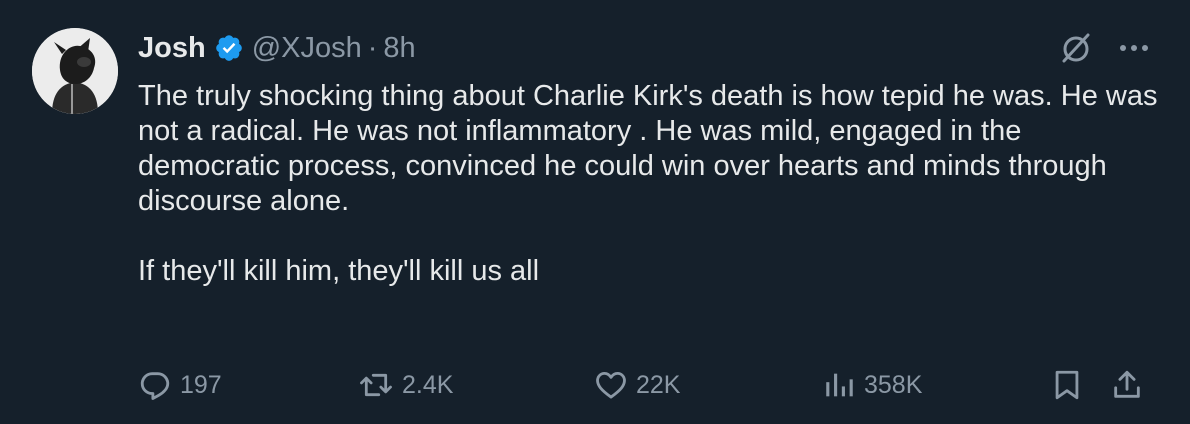 The width and height of the screenshot is (1190, 424). What do you see at coordinates (893, 384) in the screenshot?
I see `views-count: 358K` at bounding box center [893, 384].